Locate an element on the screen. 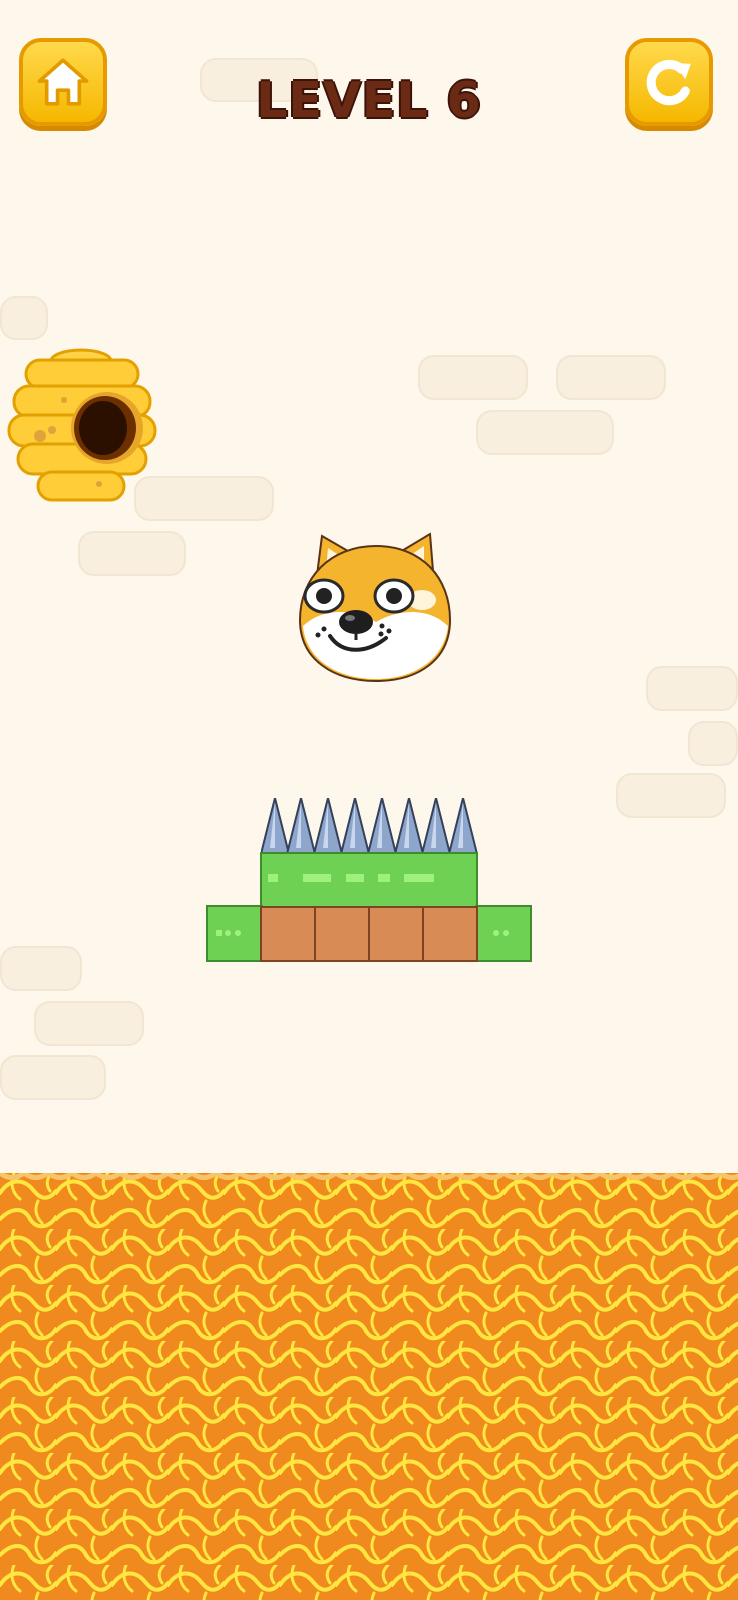 This screenshot has height=1600, width=738. level-title: LEVEL 6 is located at coordinates (369, 100).